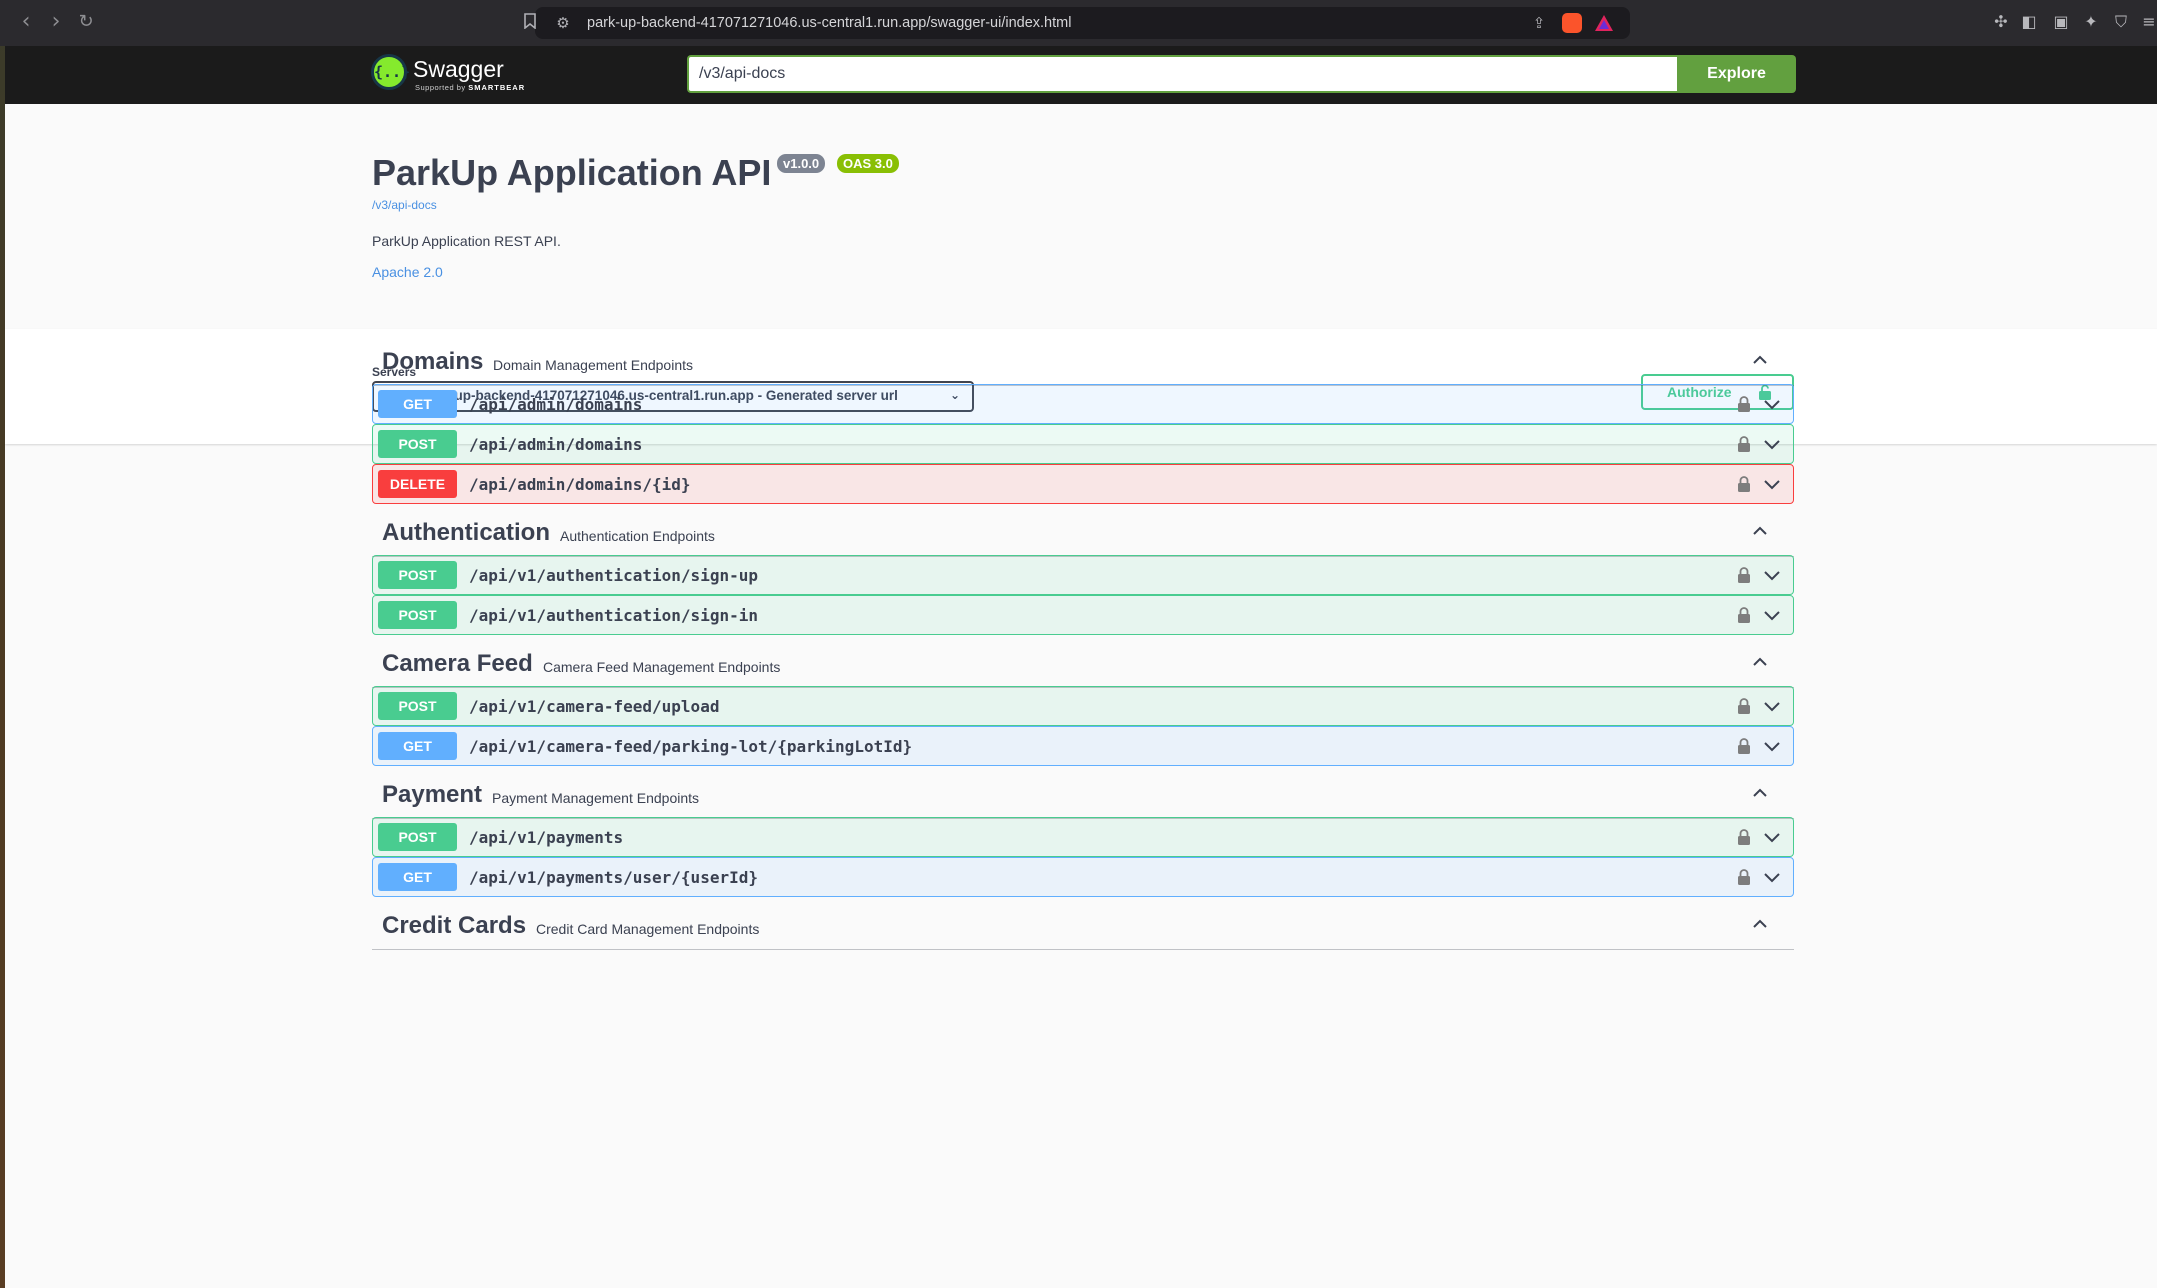 This screenshot has width=2157, height=1288. I want to click on operation-path: /api/v1/payments/user/{userId}, so click(613, 877).